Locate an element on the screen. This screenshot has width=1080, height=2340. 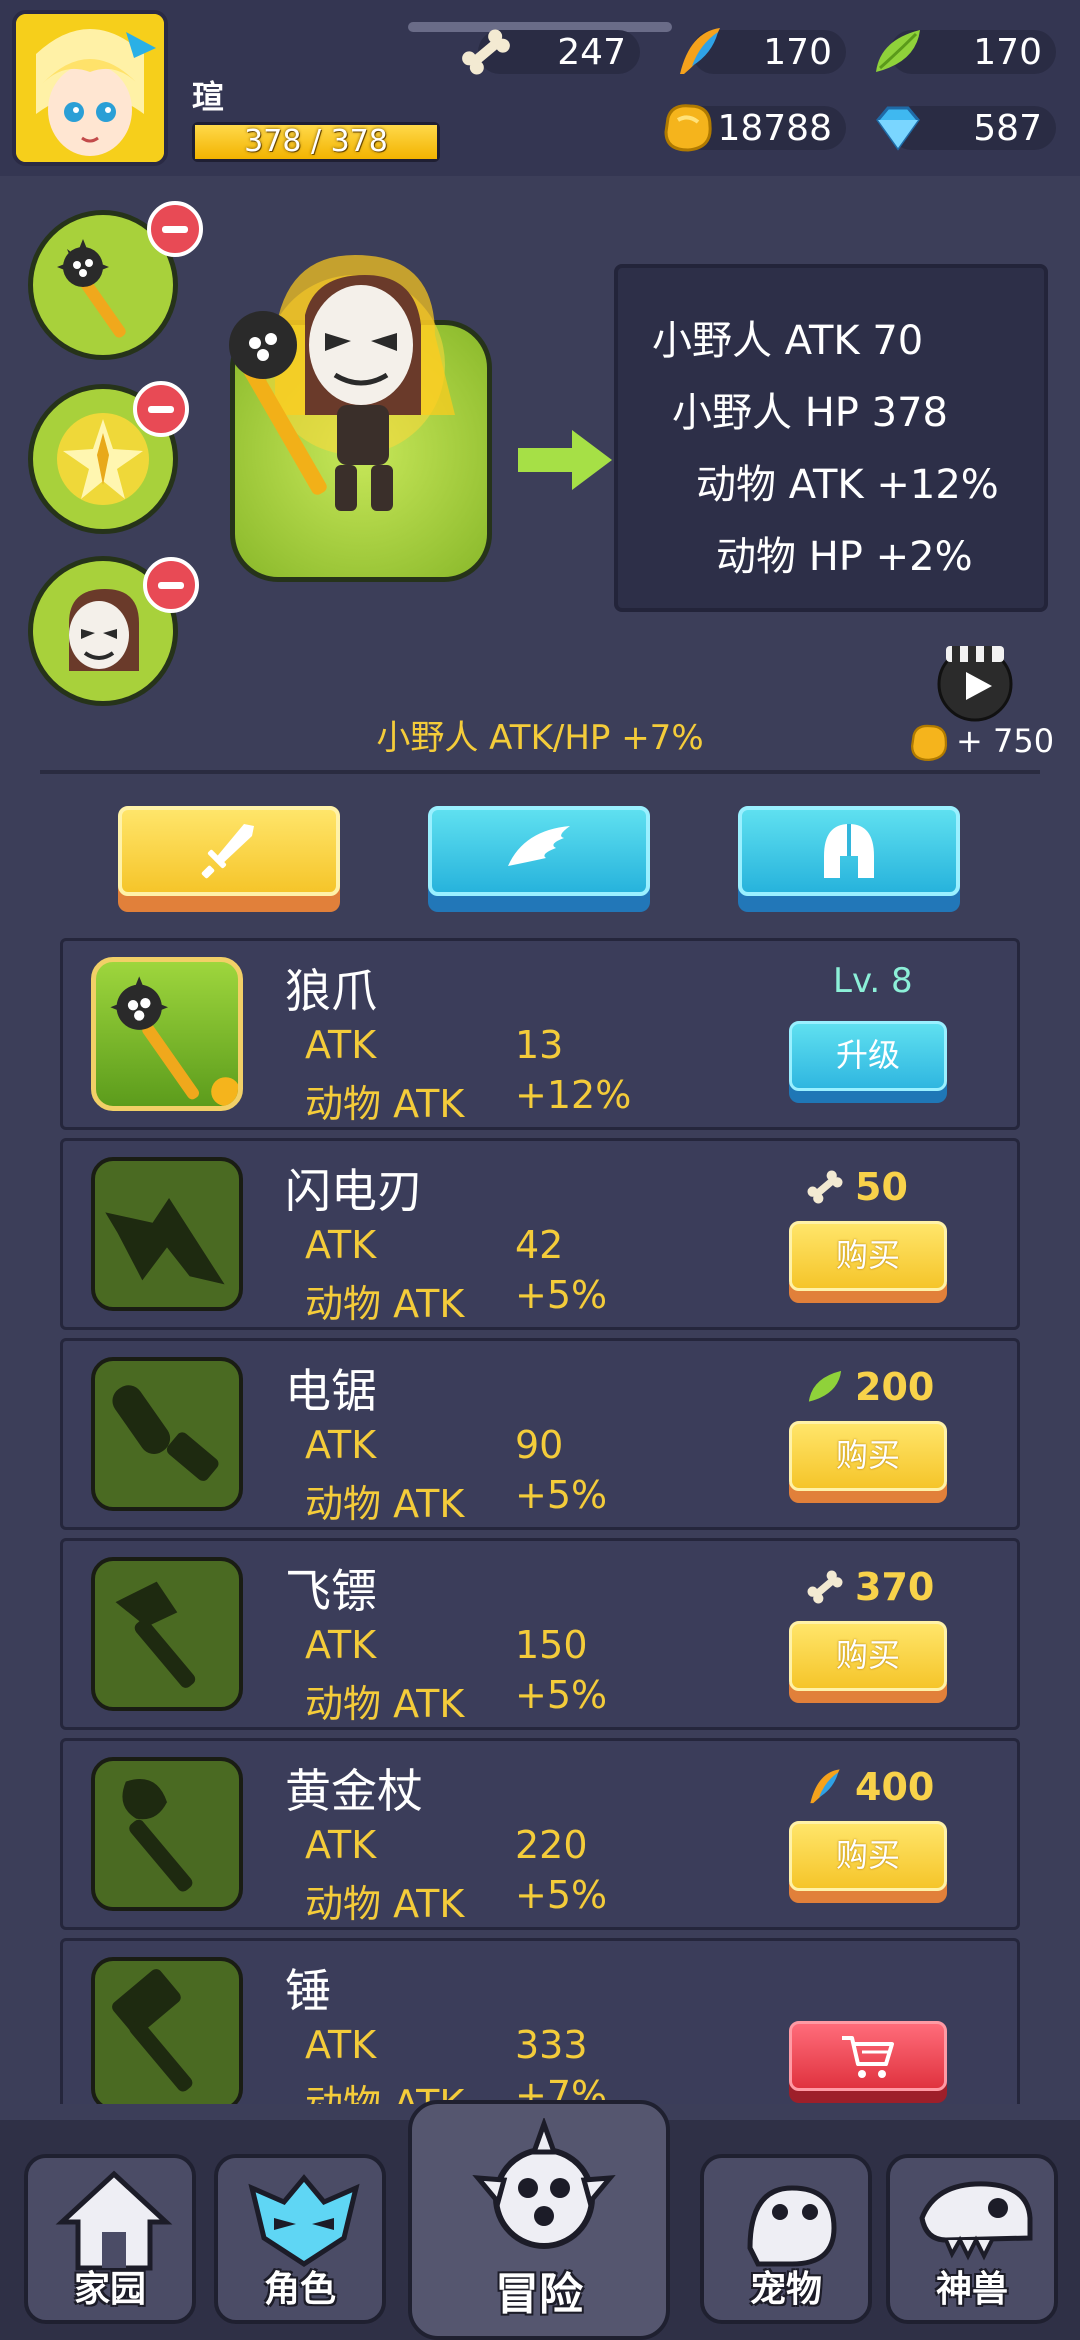
price-value: 370 is located at coordinates (895, 1587).